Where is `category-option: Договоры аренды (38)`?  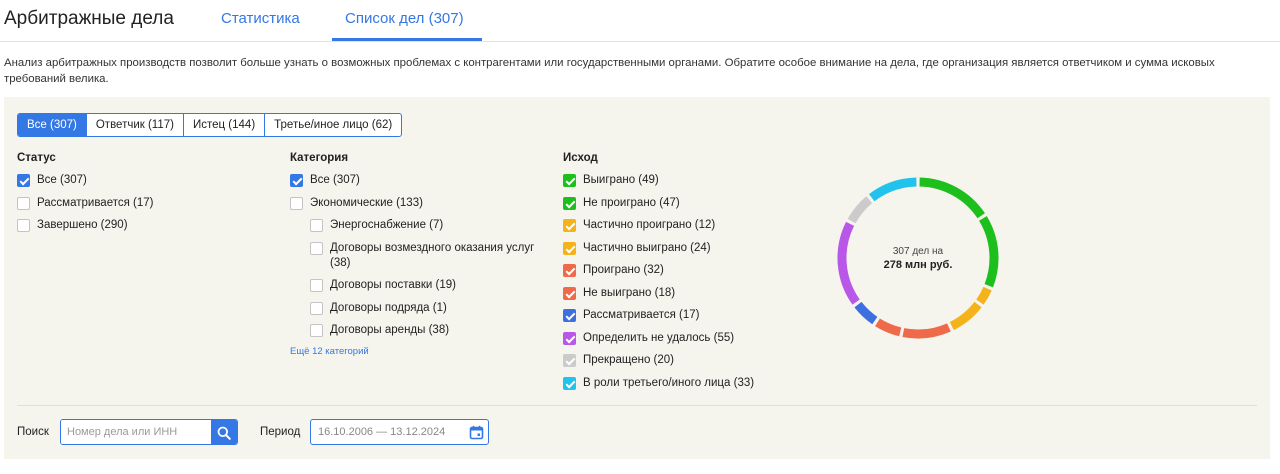
category-option: Договоры аренды (38) is located at coordinates (425, 330).